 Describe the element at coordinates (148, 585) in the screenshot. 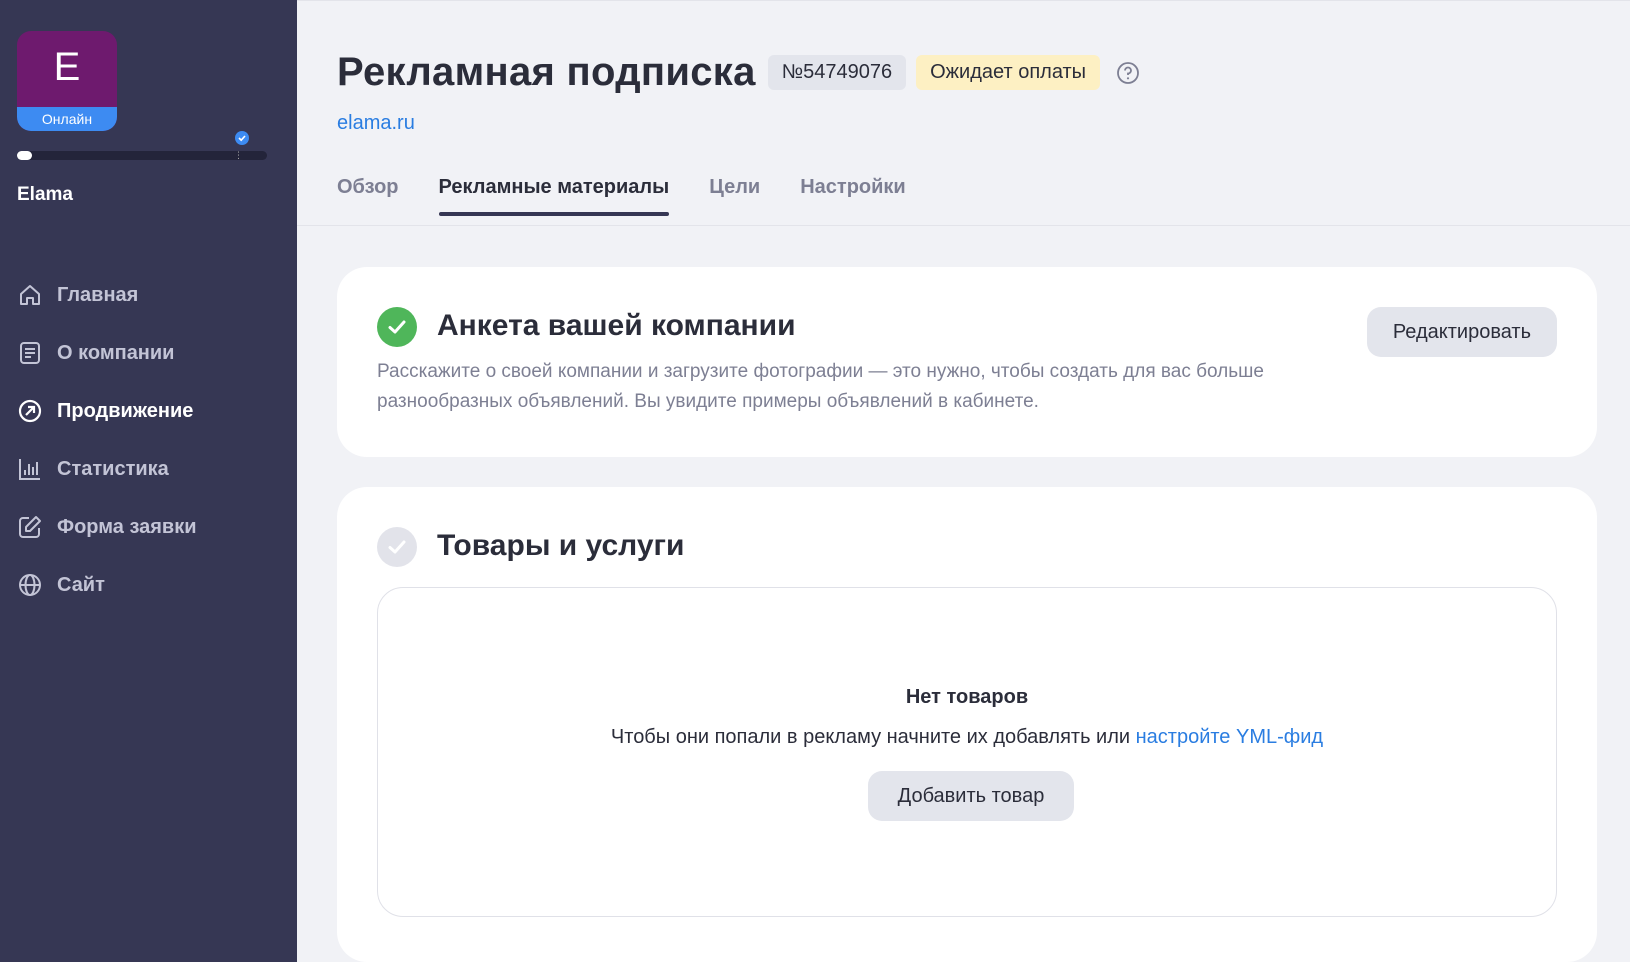

I see `sidebar-item-site: Сайт` at that location.